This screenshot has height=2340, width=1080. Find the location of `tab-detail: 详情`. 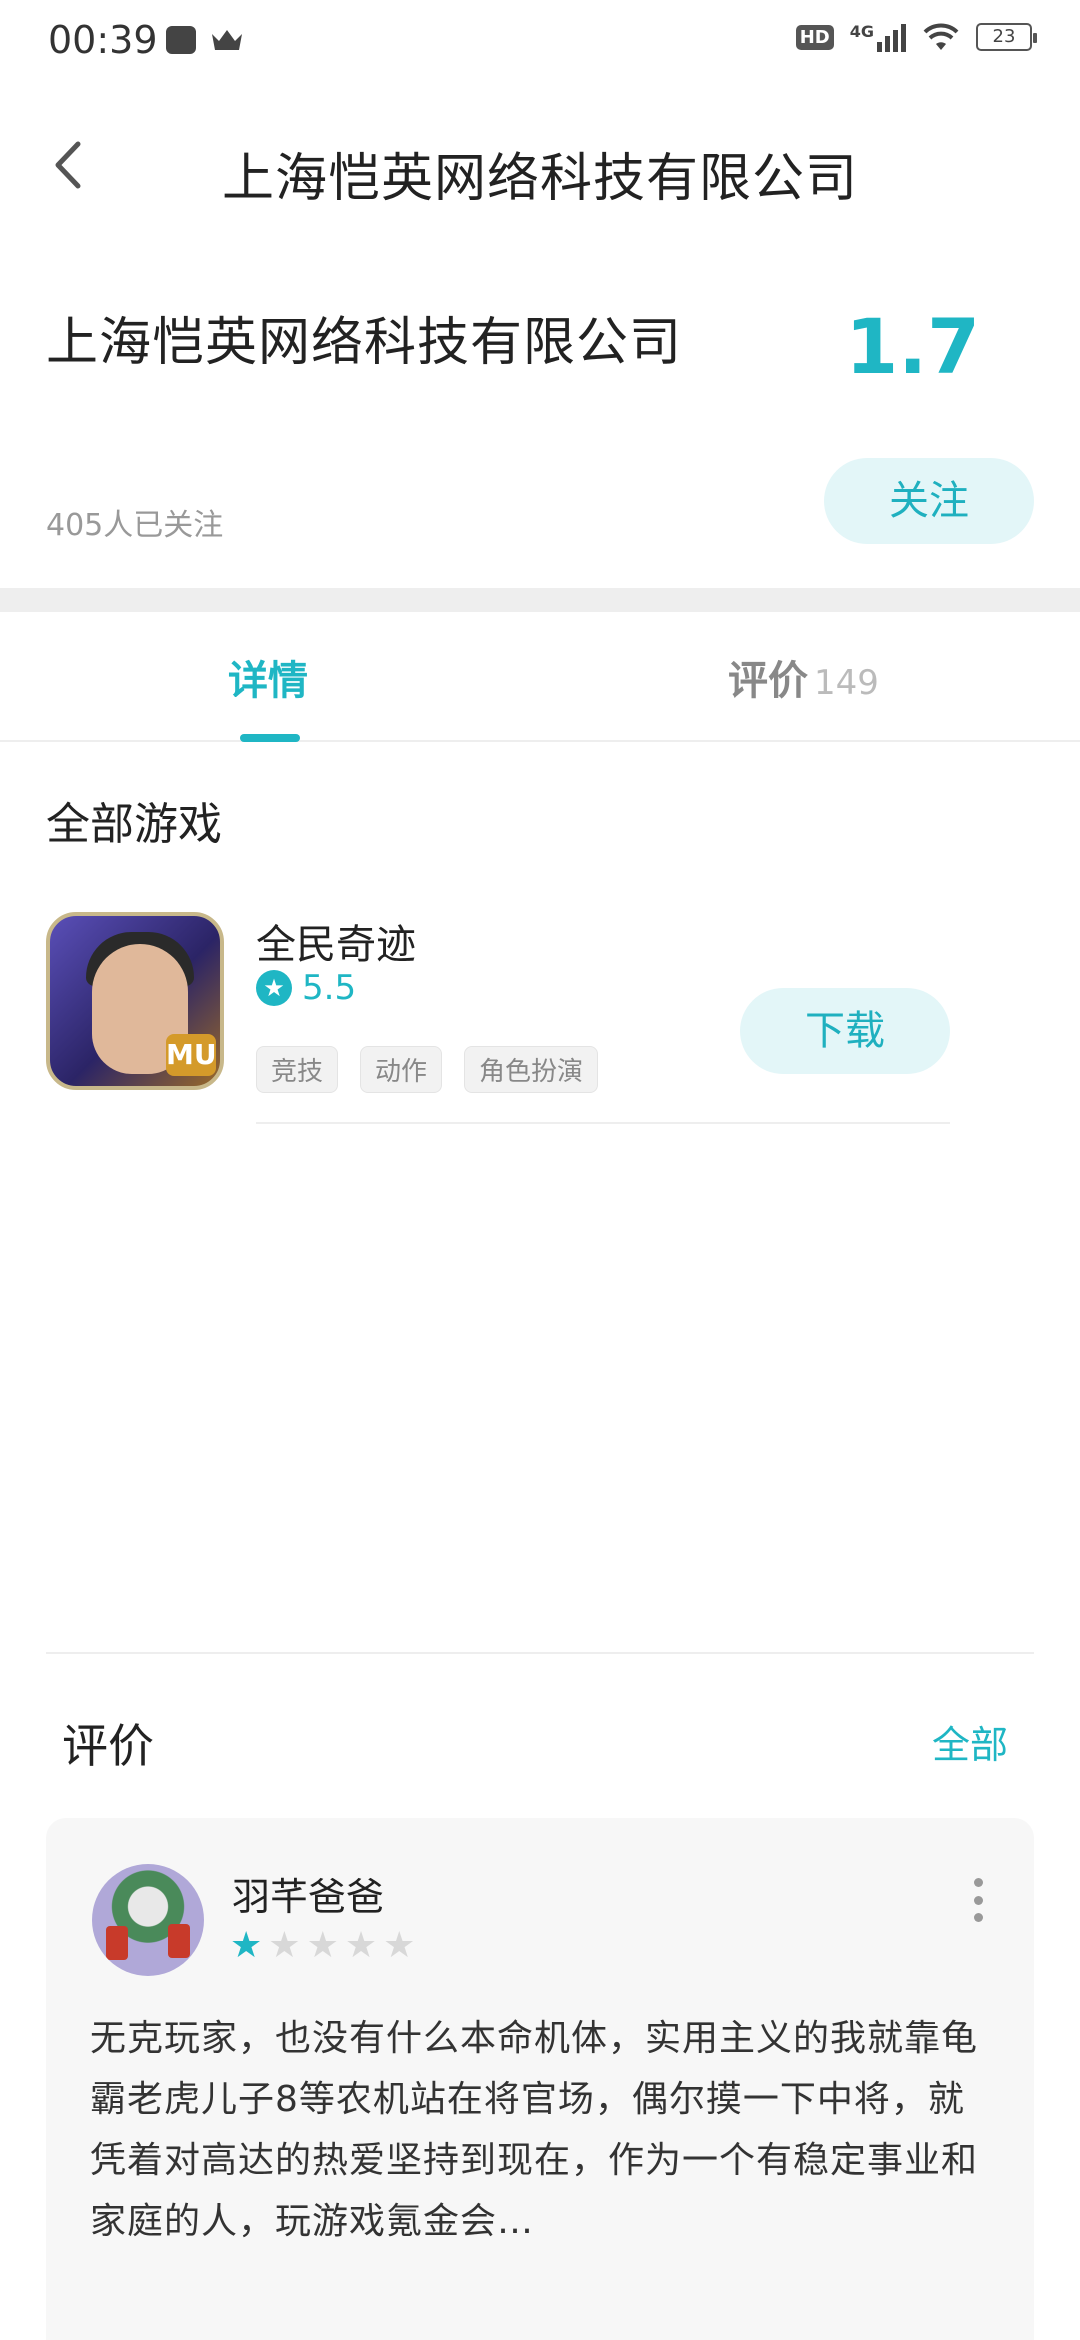

tab-detail: 详情 is located at coordinates (268, 677).